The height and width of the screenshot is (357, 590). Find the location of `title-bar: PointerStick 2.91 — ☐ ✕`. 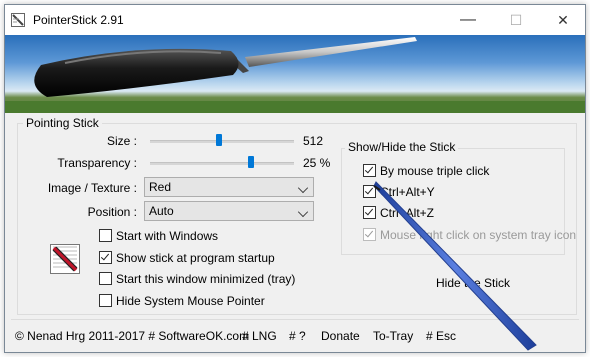

title-bar: PointerStick 2.91 — ☐ ✕ is located at coordinates (295, 20).